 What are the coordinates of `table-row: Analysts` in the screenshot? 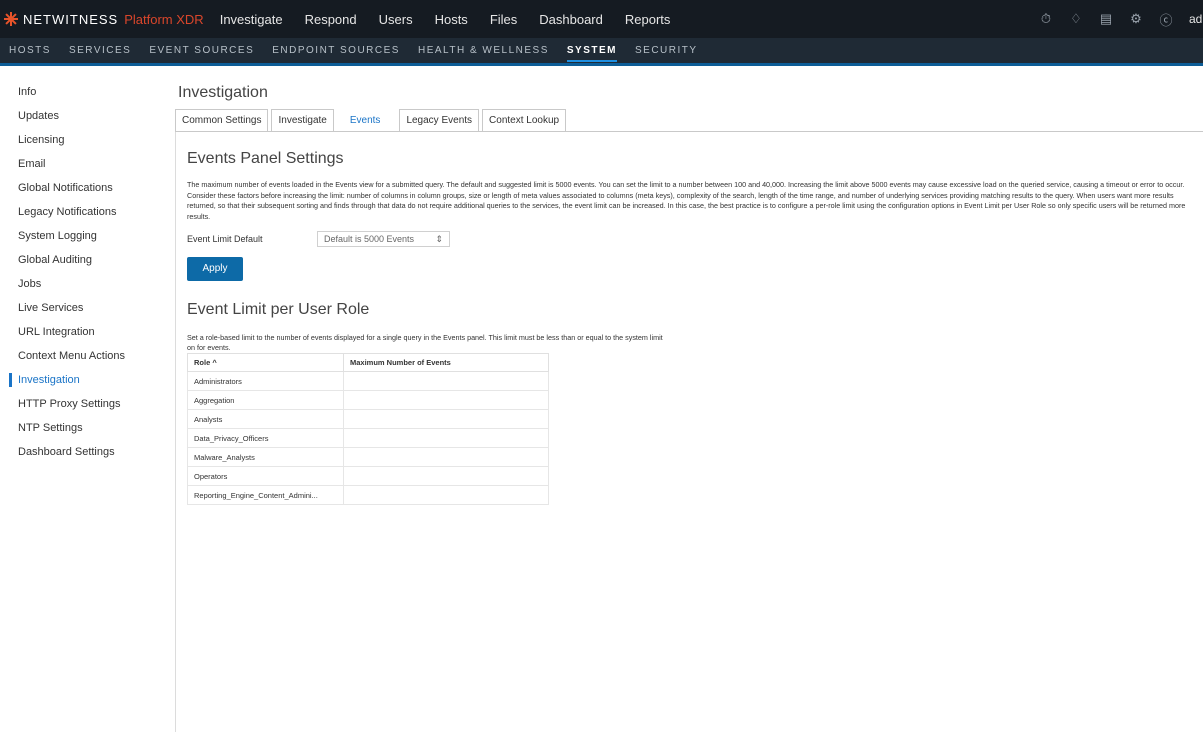 It's located at (368, 419).